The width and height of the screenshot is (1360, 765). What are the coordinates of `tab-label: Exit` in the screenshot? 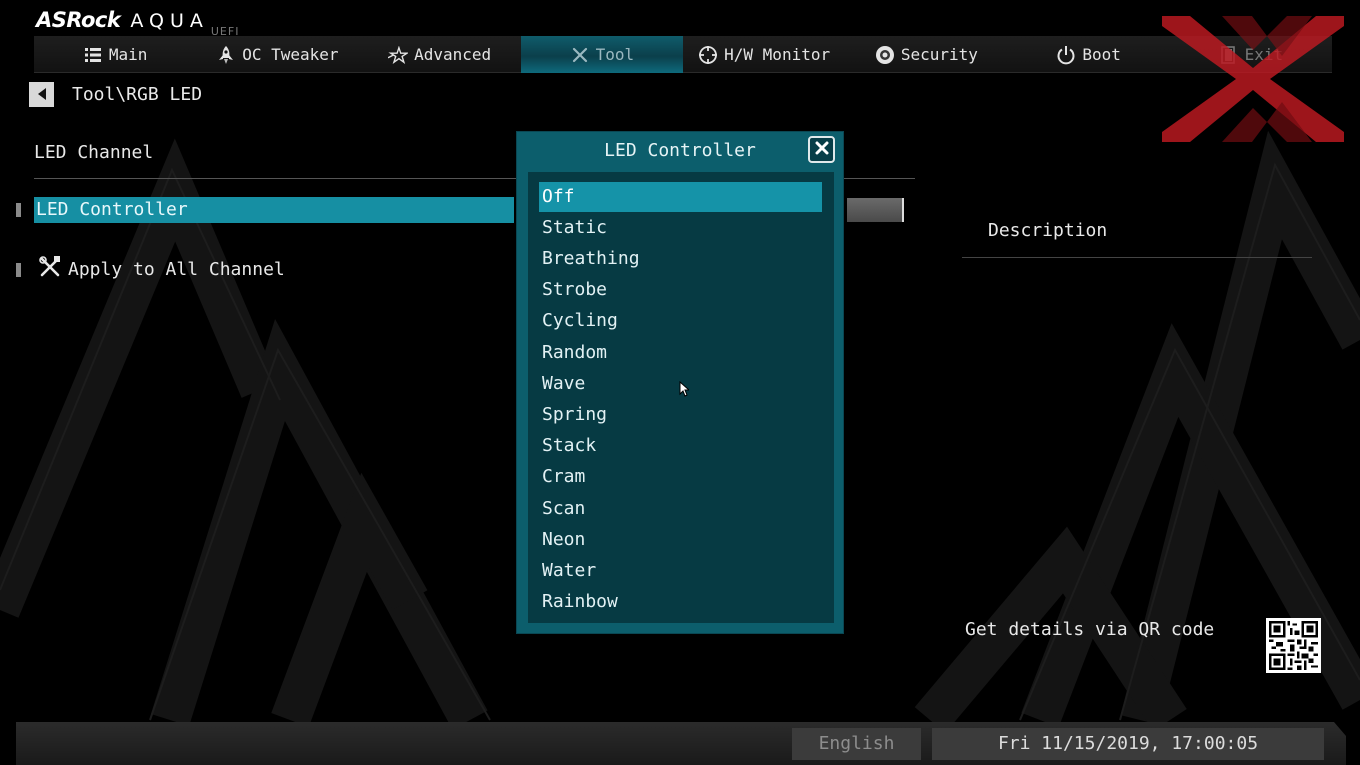 It's located at (1264, 54).